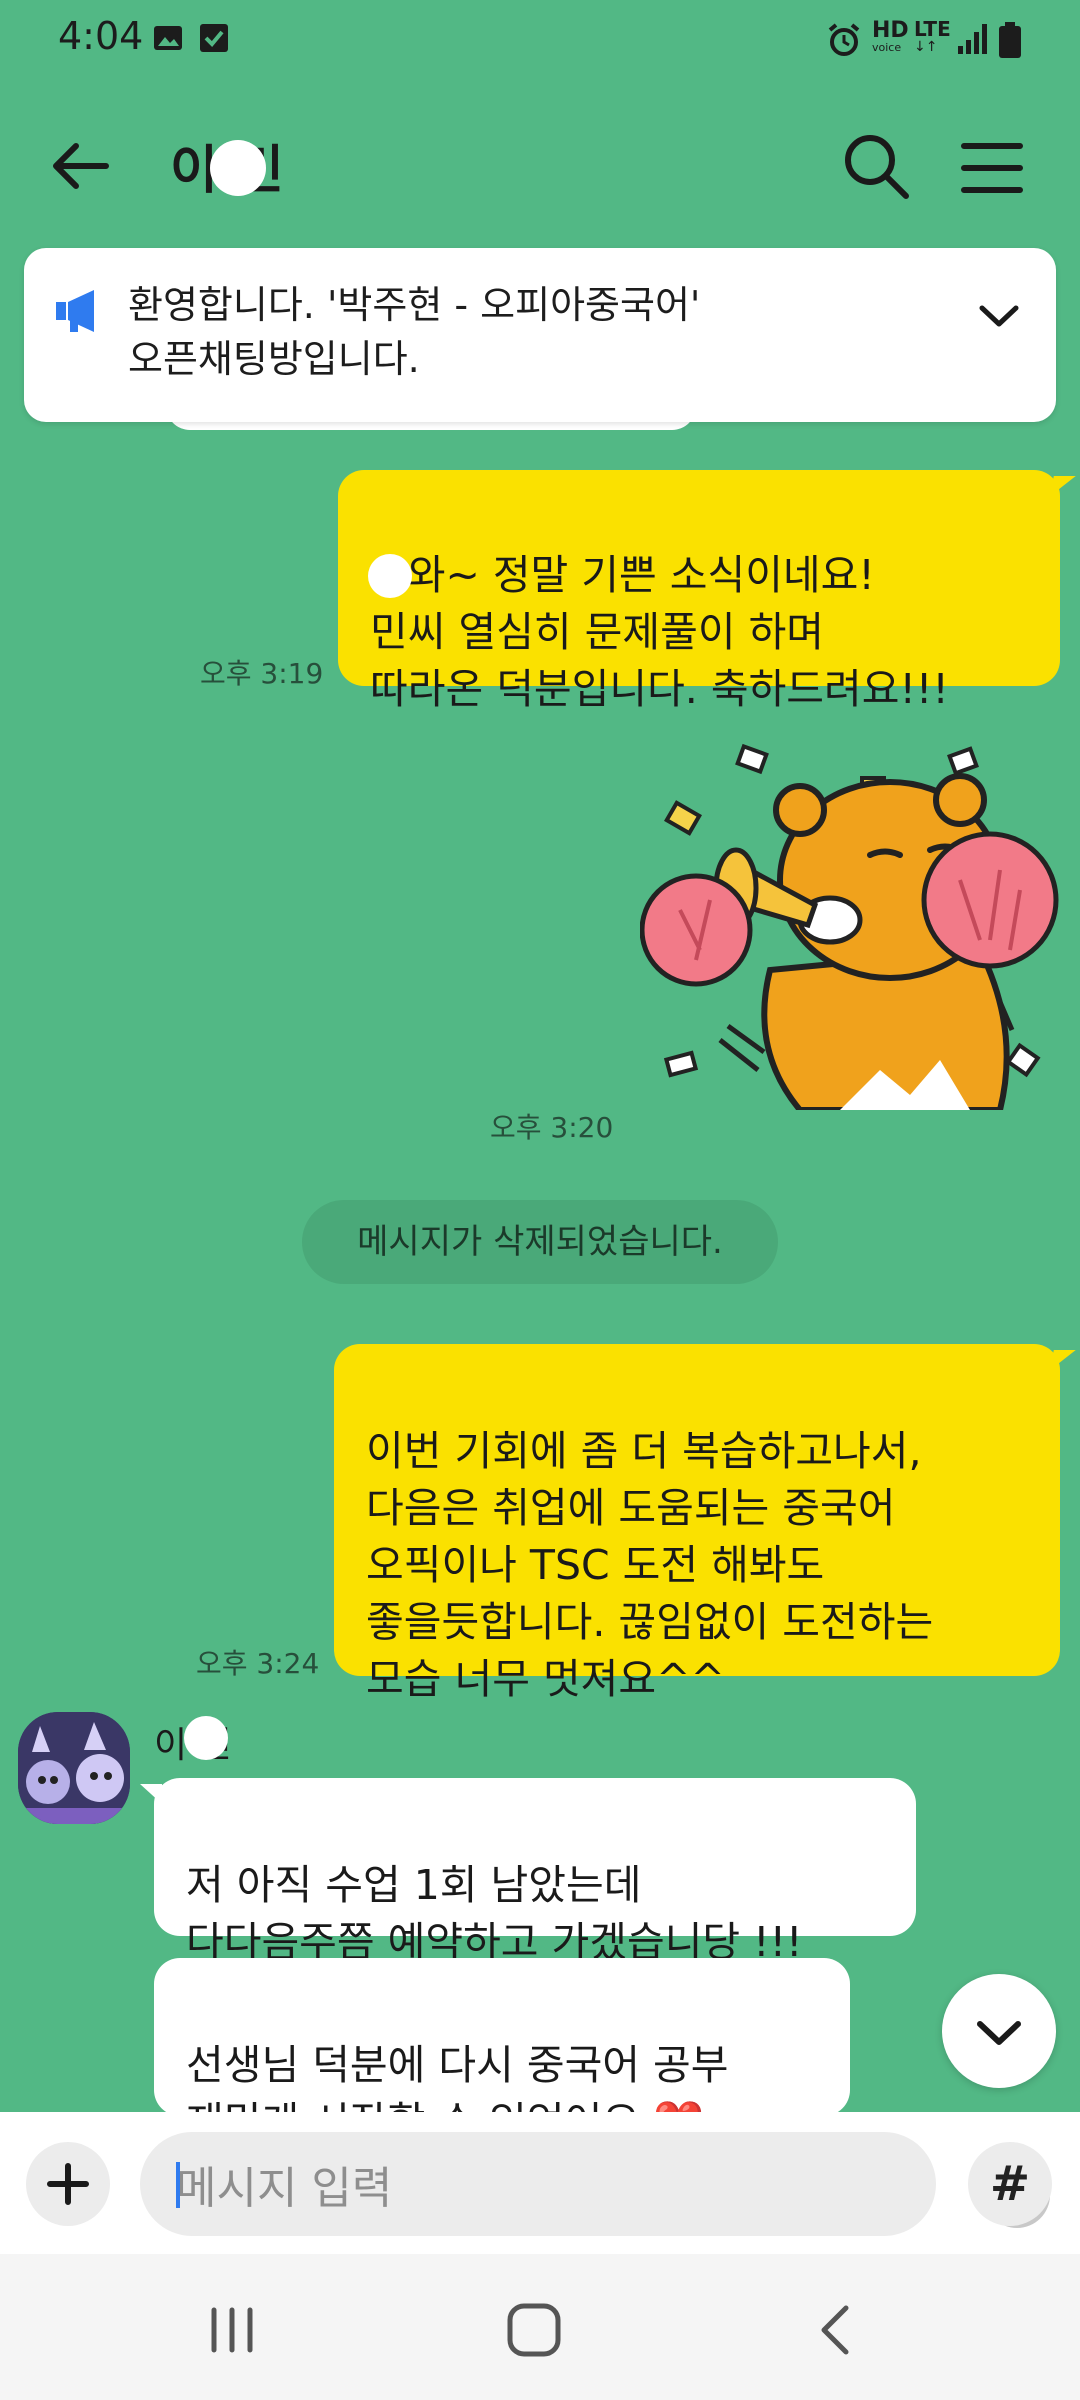 This screenshot has width=1080, height=2400. Describe the element at coordinates (75, 311) in the screenshot. I see `megaphone-icon` at that location.